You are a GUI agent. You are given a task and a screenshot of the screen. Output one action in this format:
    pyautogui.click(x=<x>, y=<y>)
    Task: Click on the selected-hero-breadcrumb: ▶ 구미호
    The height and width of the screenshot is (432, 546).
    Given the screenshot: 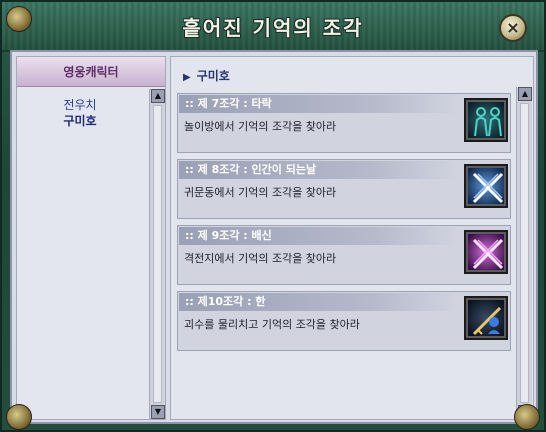 What is the action you would take?
    pyautogui.click(x=206, y=75)
    